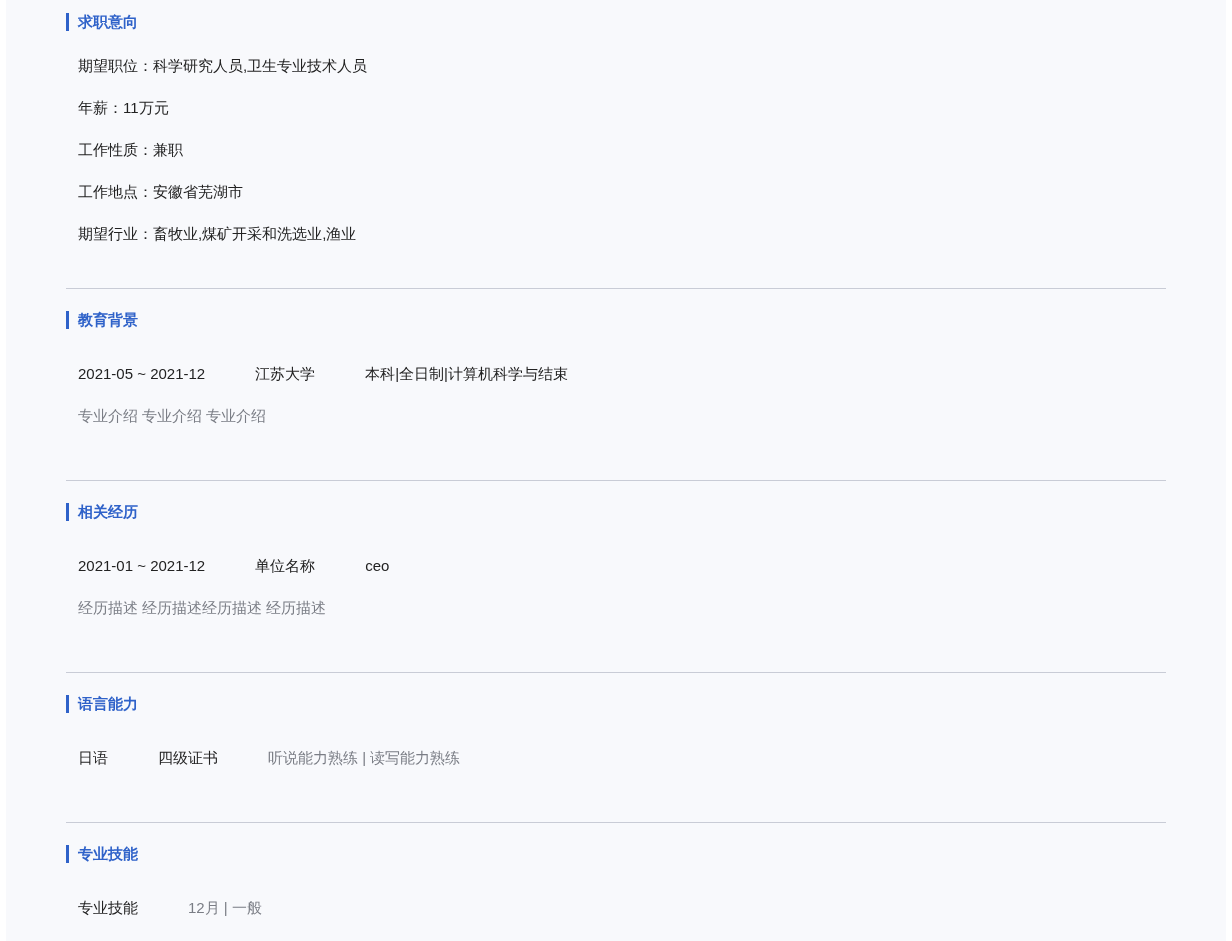 The height and width of the screenshot is (941, 1232). Describe the element at coordinates (123, 108) in the screenshot. I see `field-text: 年薪：11万元` at that location.